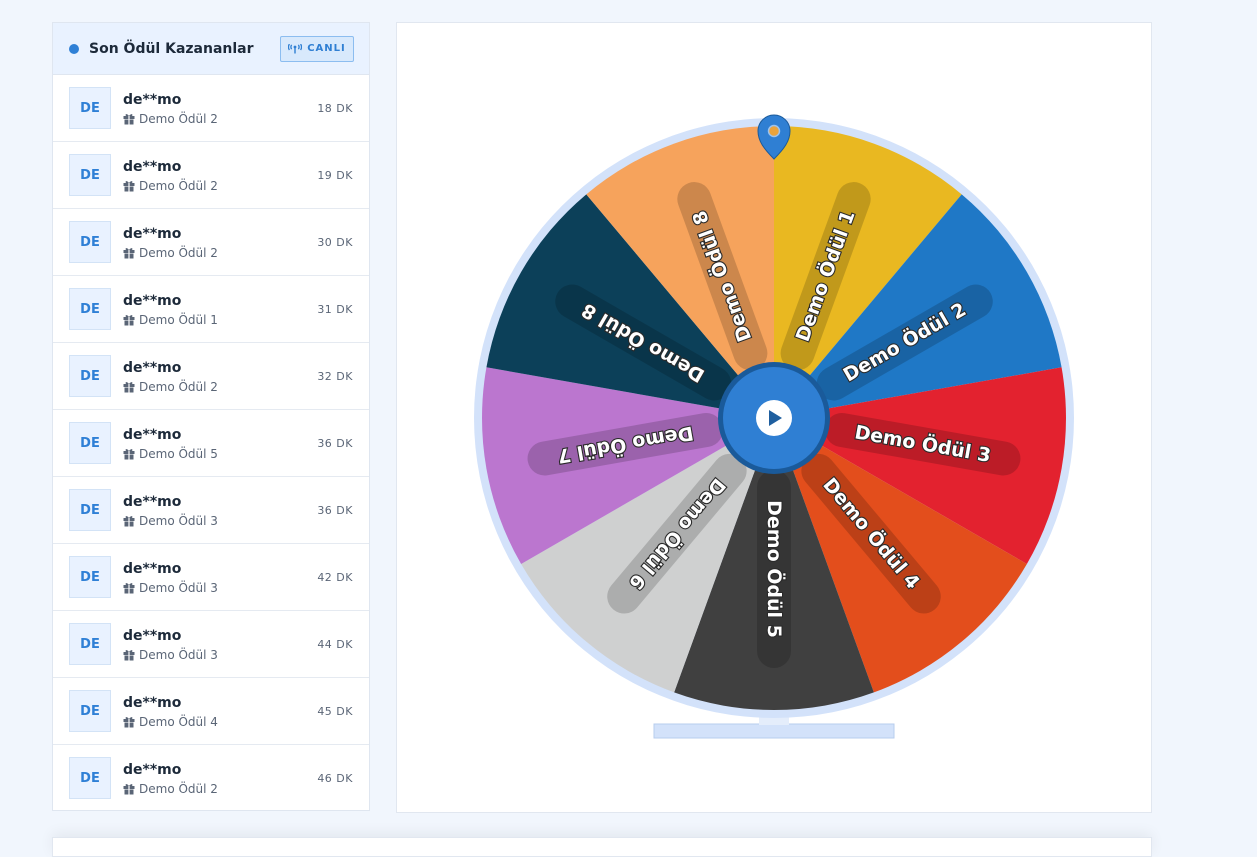 The image size is (1257, 857). I want to click on winner-row: DE de**mo Demo Ödül 5 36 DK, so click(211, 443).